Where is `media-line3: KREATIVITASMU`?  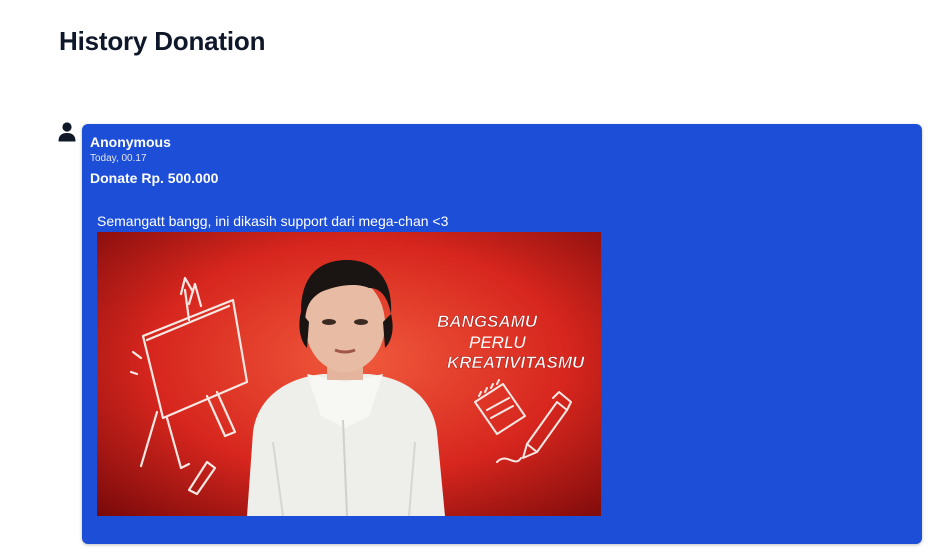 media-line3: KREATIVITASMU is located at coordinates (516, 362).